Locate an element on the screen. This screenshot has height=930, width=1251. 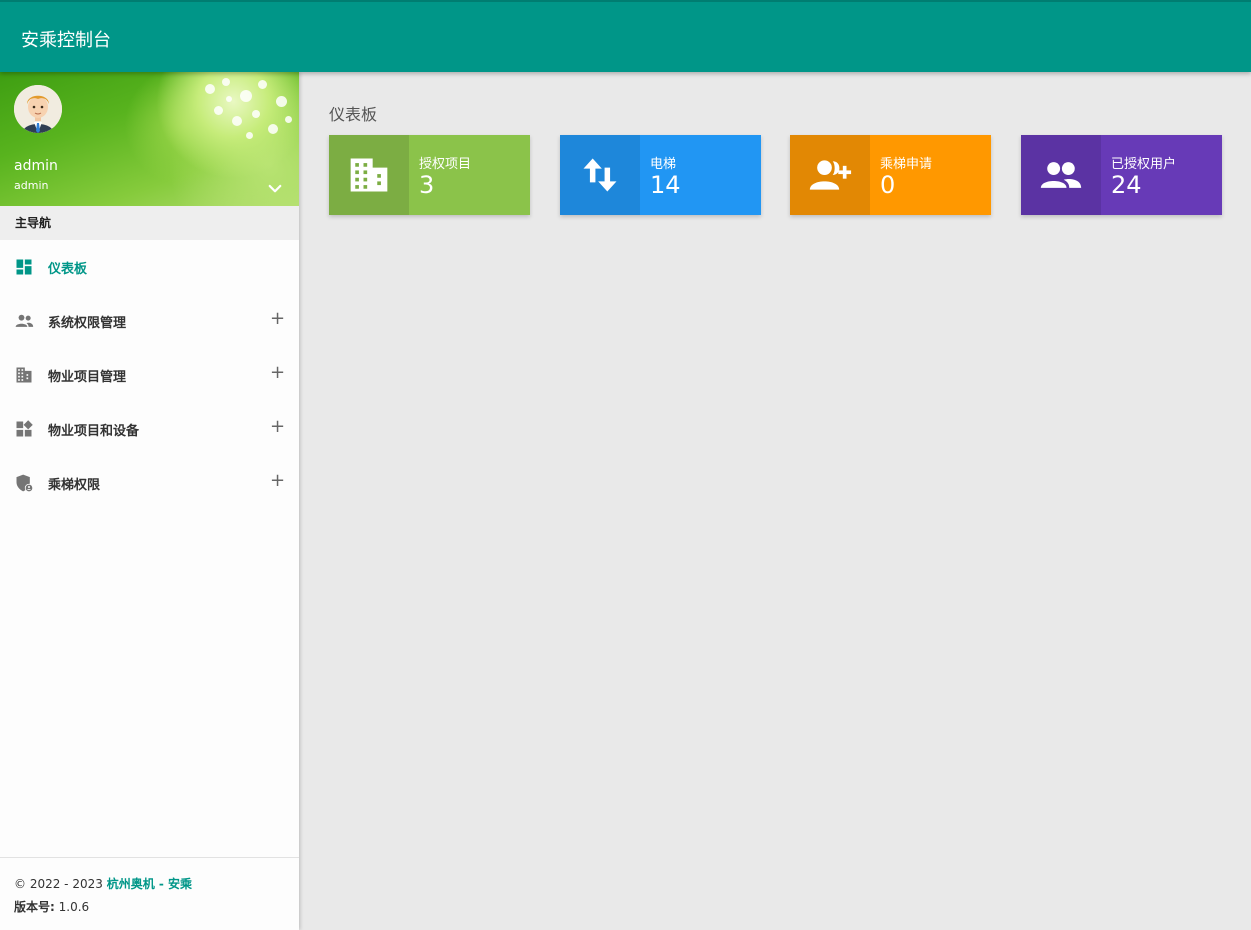
page-title: 仪表板 is located at coordinates (353, 114).